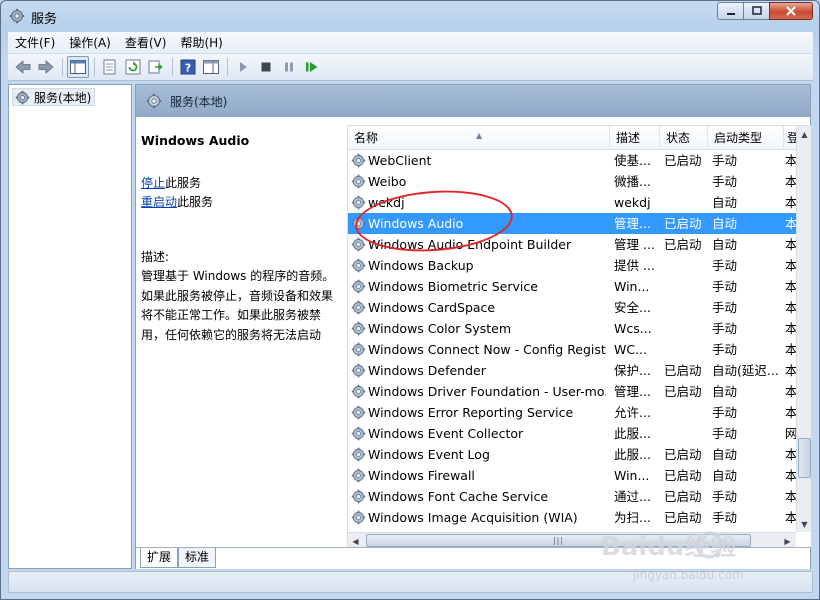  What do you see at coordinates (46, 67) in the screenshot?
I see `forward-button` at bounding box center [46, 67].